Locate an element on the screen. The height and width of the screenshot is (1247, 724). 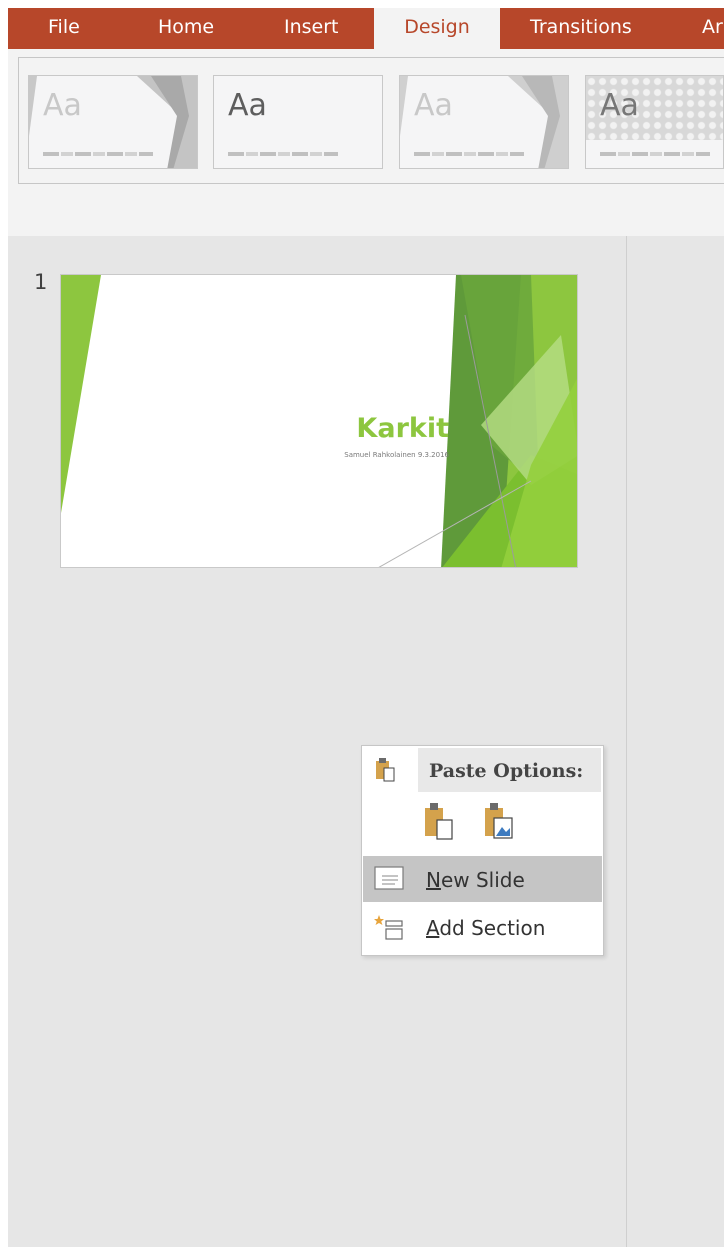
add-section-label: Add Section is located at coordinates (486, 928).